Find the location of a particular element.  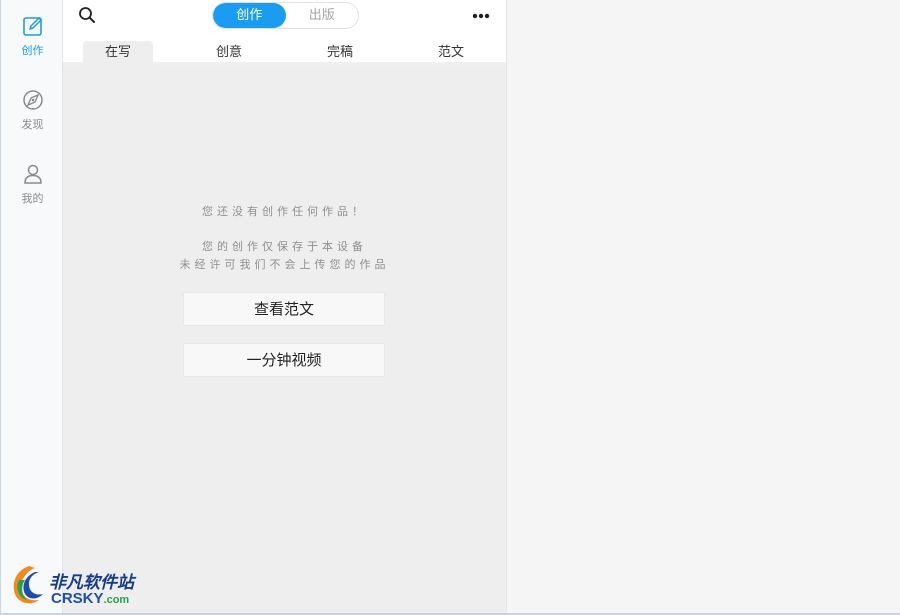

segment-create: 创作 is located at coordinates (249, 15).